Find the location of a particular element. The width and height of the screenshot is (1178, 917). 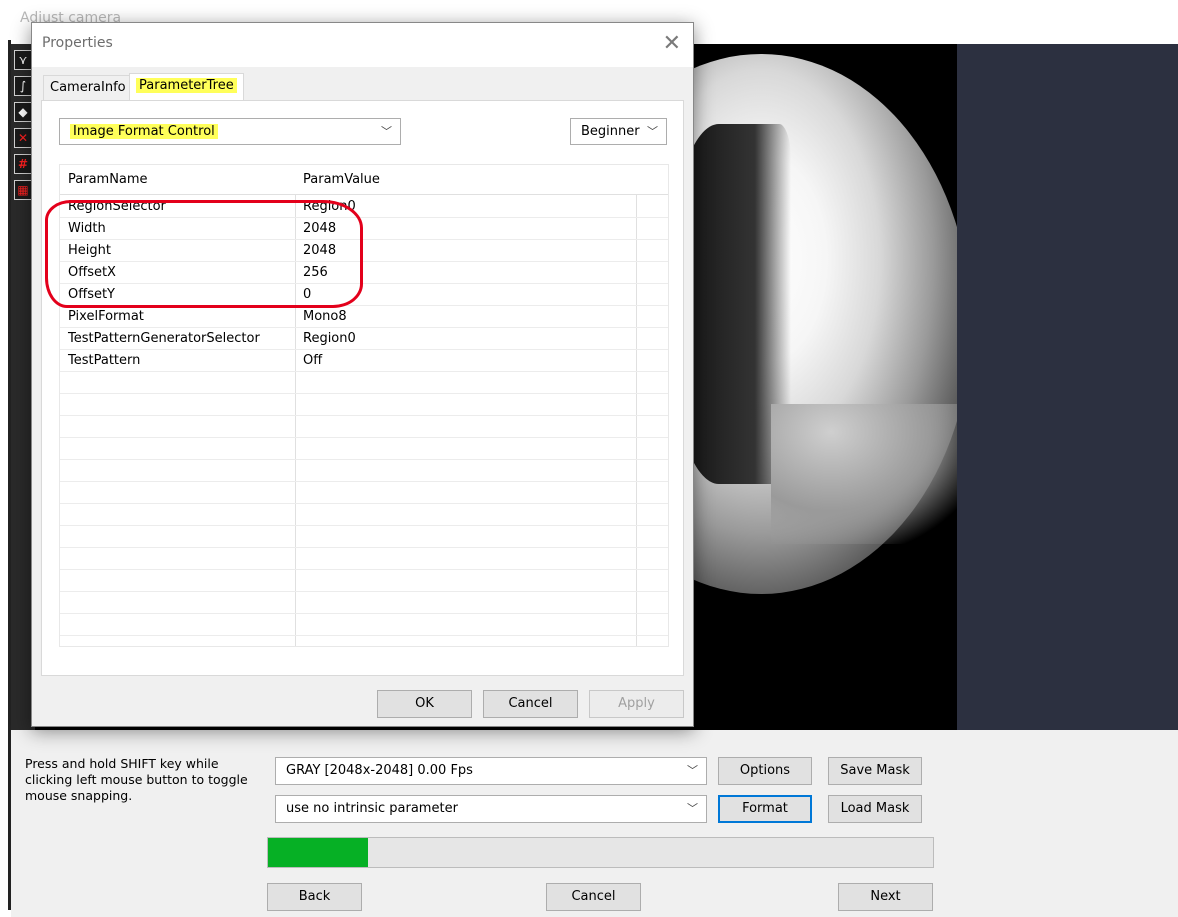

intrinsic-combo-value: use no intrinsic parameter is located at coordinates (372, 808).